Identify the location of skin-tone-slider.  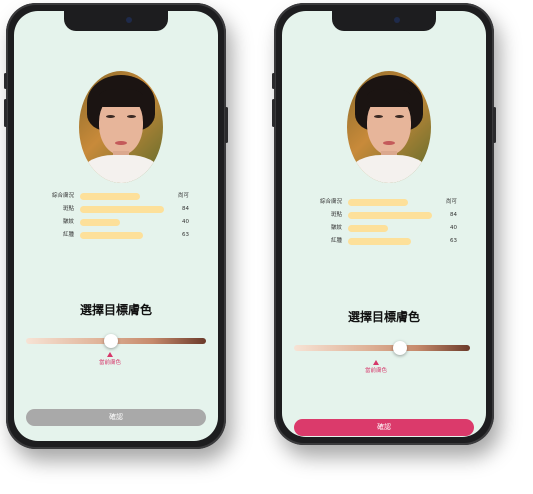
(382, 348).